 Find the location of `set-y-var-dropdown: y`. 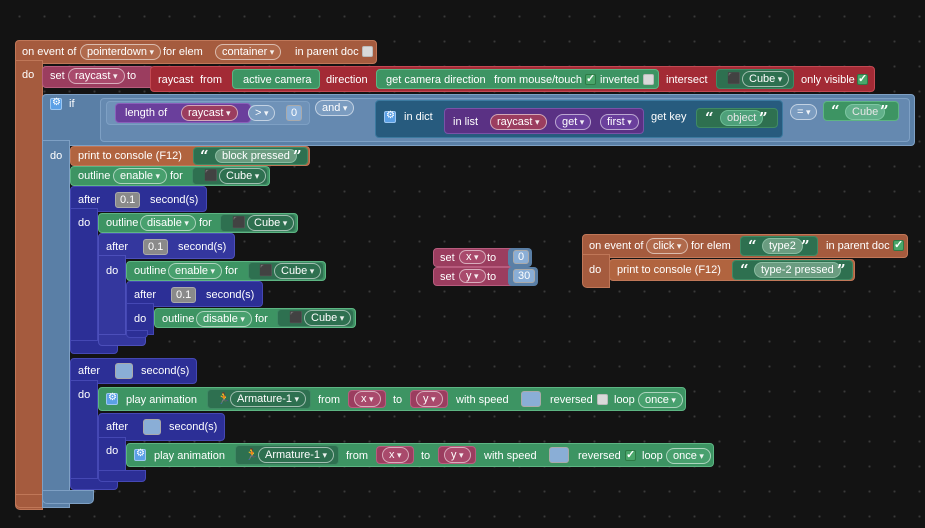

set-y-var-dropdown: y is located at coordinates (472, 276).